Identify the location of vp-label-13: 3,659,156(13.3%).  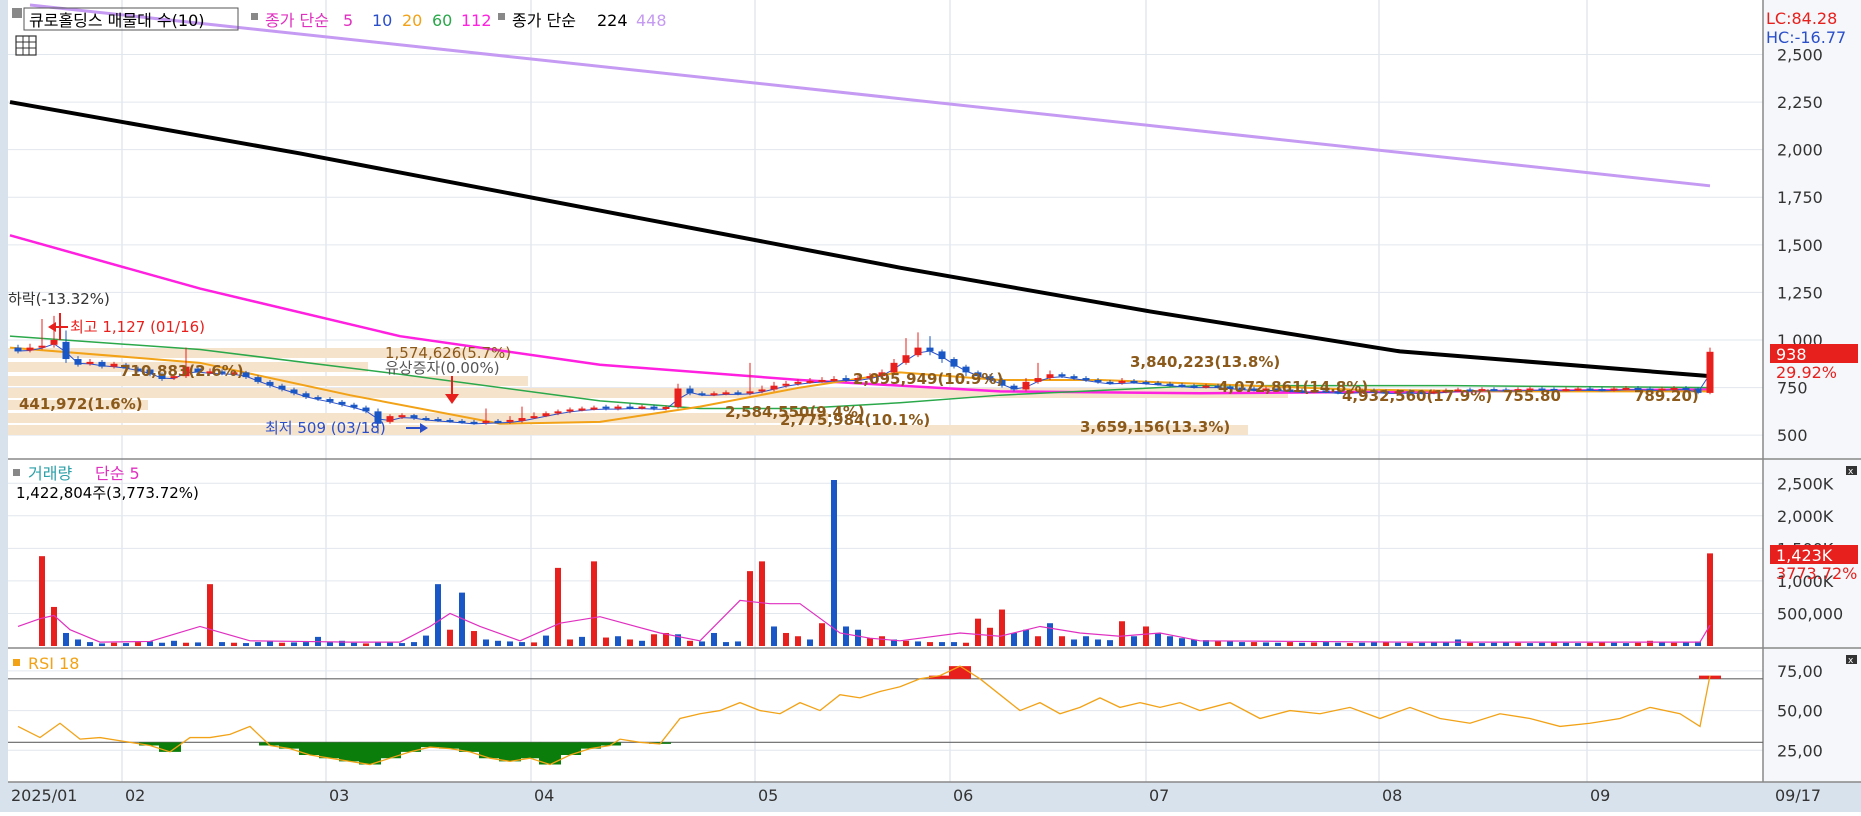
(1155, 427).